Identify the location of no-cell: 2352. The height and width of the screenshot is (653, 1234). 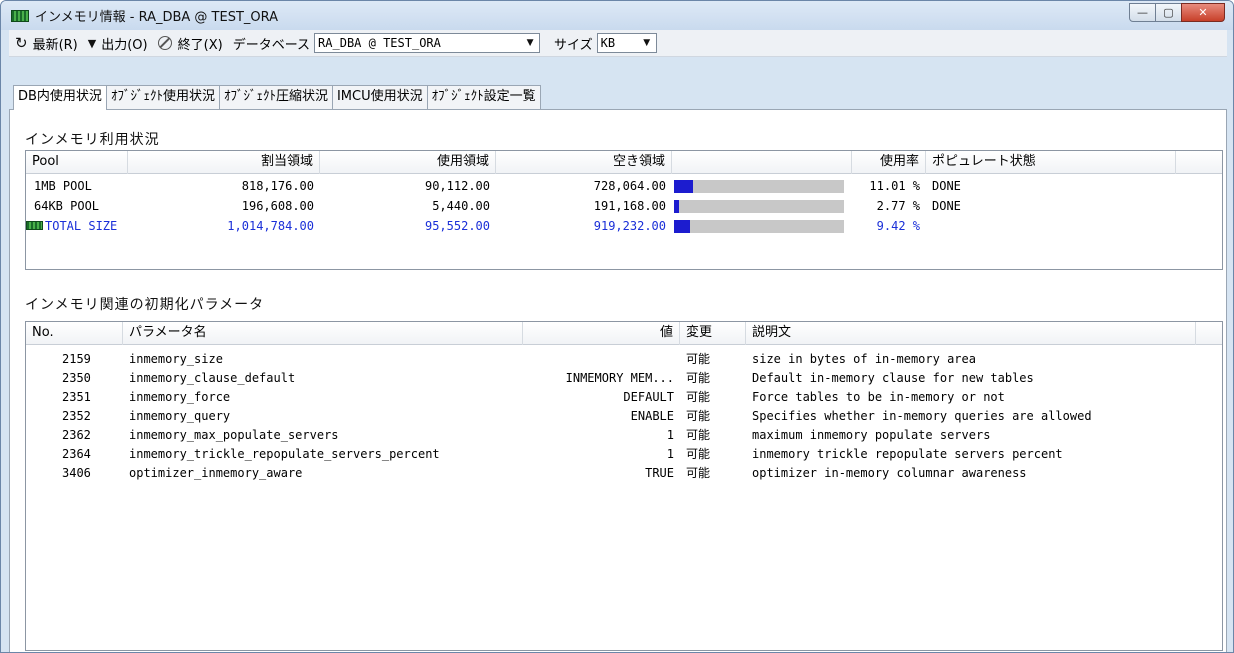
(76, 416).